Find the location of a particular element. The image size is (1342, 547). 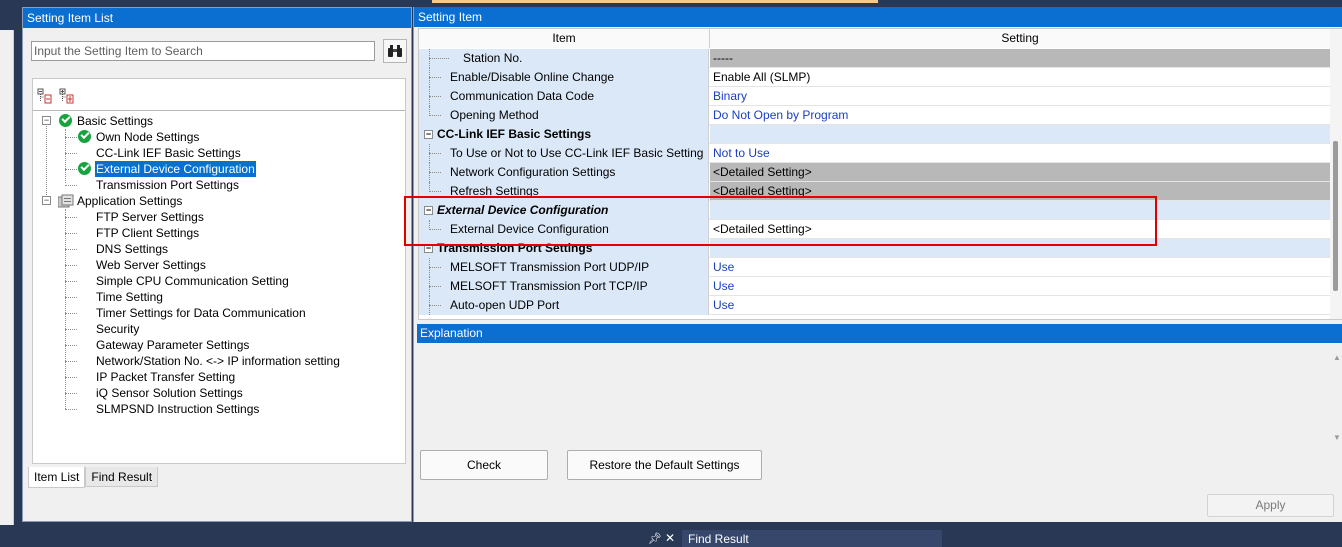

tree-node-dns: DNS Settings is located at coordinates (213, 249).